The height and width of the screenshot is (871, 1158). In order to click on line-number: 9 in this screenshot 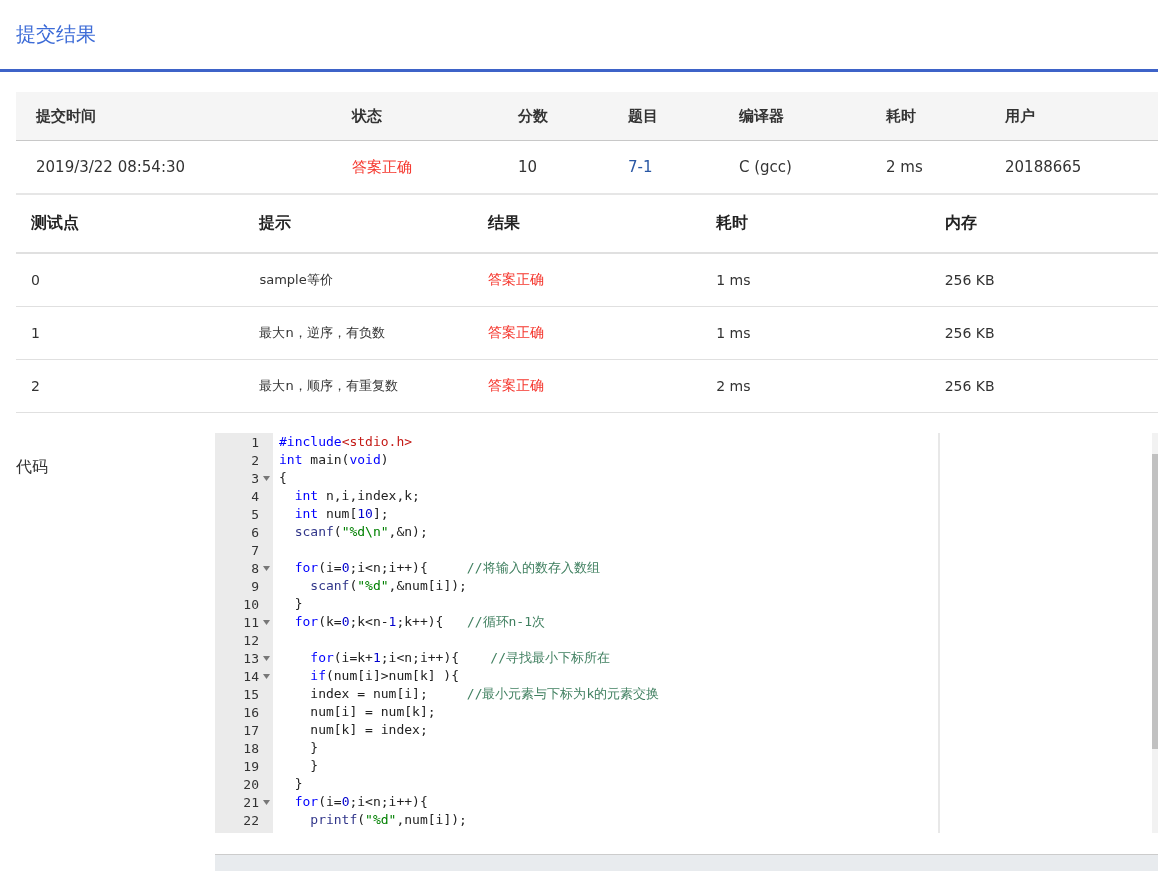, I will do `click(255, 586)`.